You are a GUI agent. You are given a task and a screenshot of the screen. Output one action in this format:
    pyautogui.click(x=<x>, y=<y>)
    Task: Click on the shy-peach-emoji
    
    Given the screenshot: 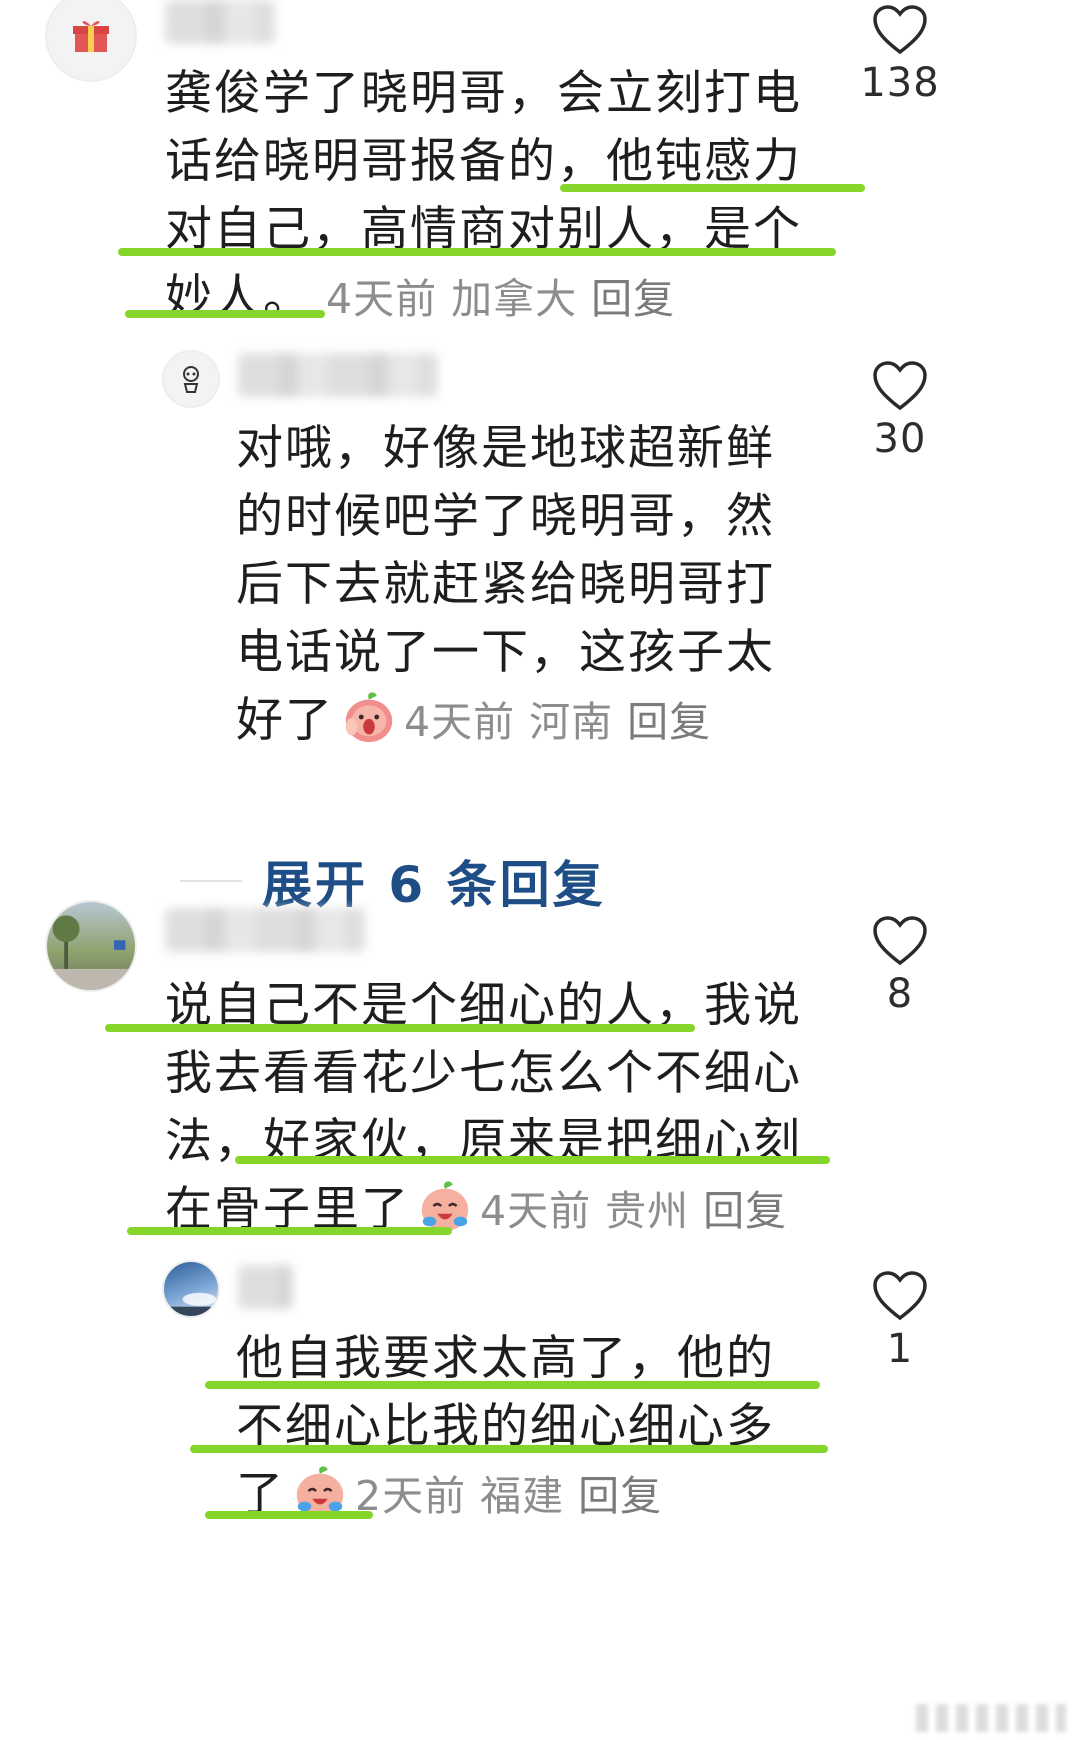 What is the action you would take?
    pyautogui.click(x=369, y=717)
    